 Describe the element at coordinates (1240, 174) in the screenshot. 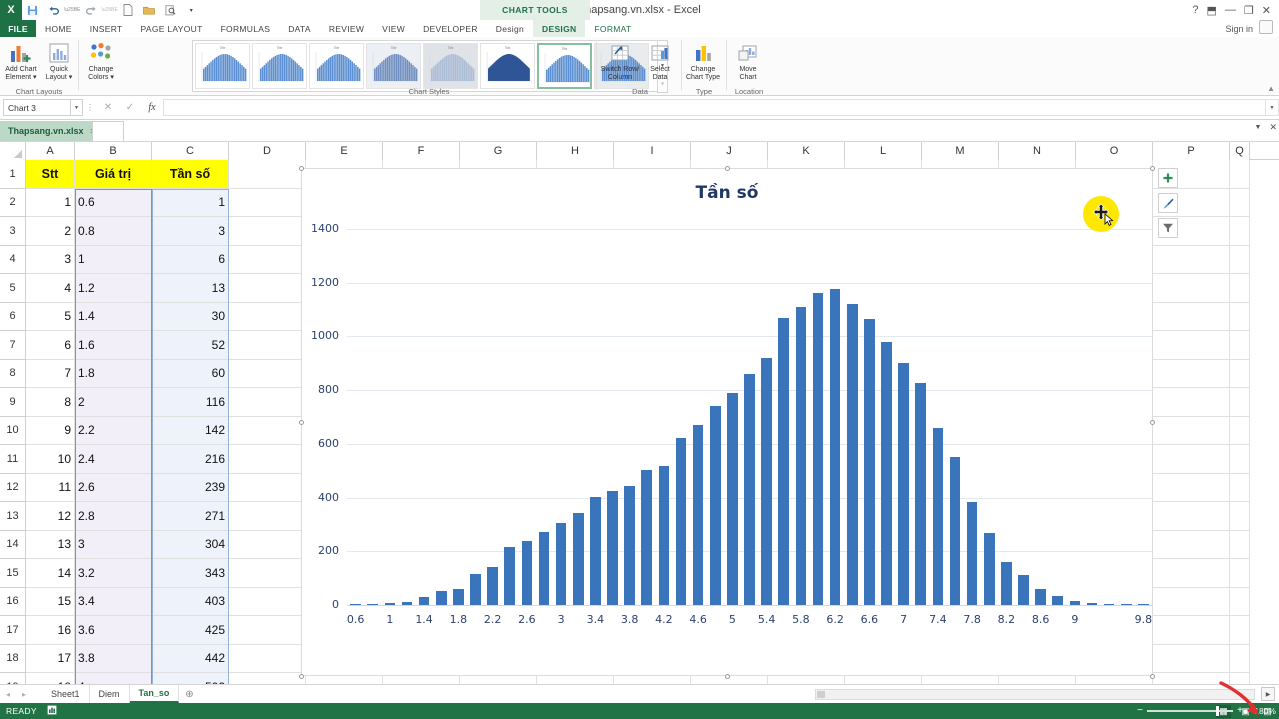

I see `cell-Q1` at that location.